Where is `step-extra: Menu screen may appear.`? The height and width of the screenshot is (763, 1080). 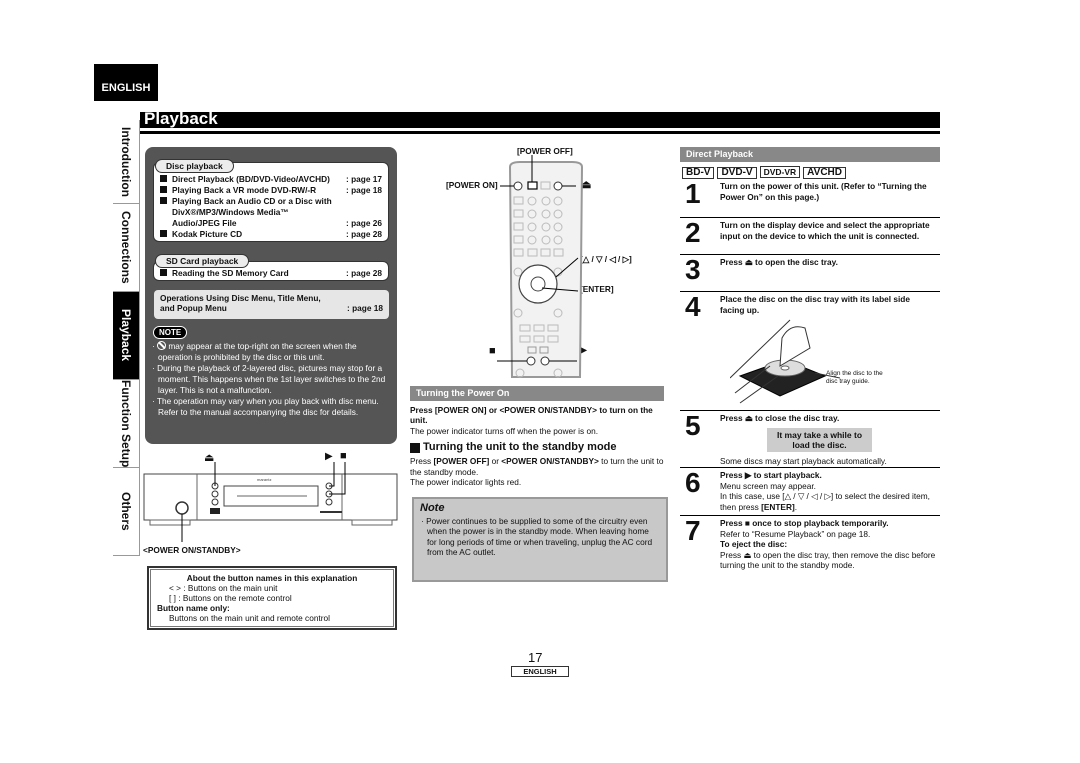
step-extra: Menu screen may appear. is located at coordinates (768, 485).